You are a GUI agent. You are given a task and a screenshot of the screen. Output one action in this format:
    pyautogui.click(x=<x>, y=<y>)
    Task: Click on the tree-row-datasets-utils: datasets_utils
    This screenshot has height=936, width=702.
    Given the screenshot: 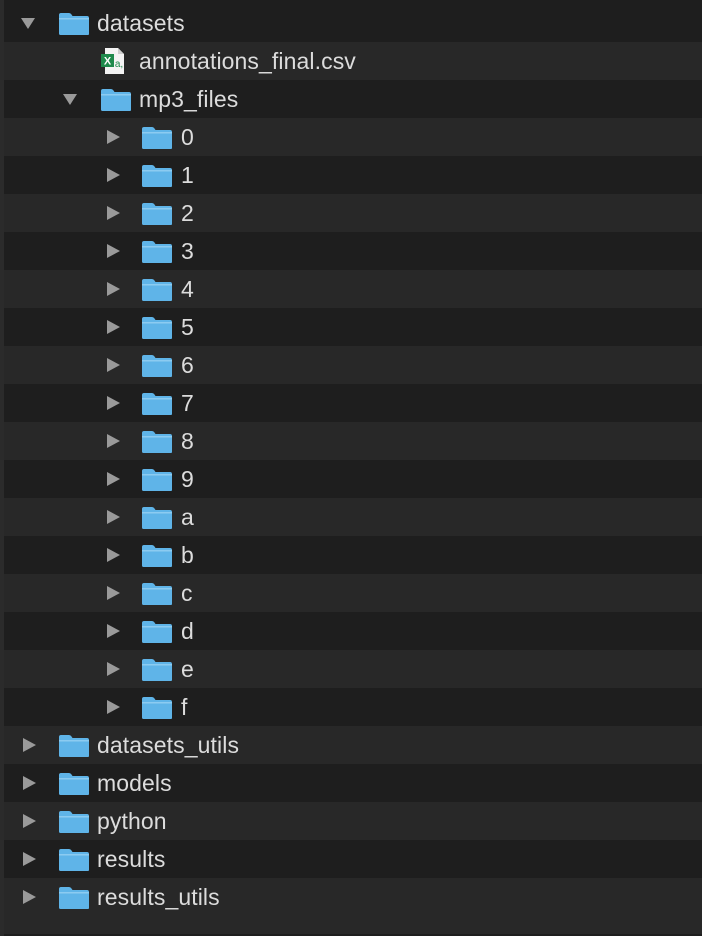 What is the action you would take?
    pyautogui.click(x=353, y=745)
    